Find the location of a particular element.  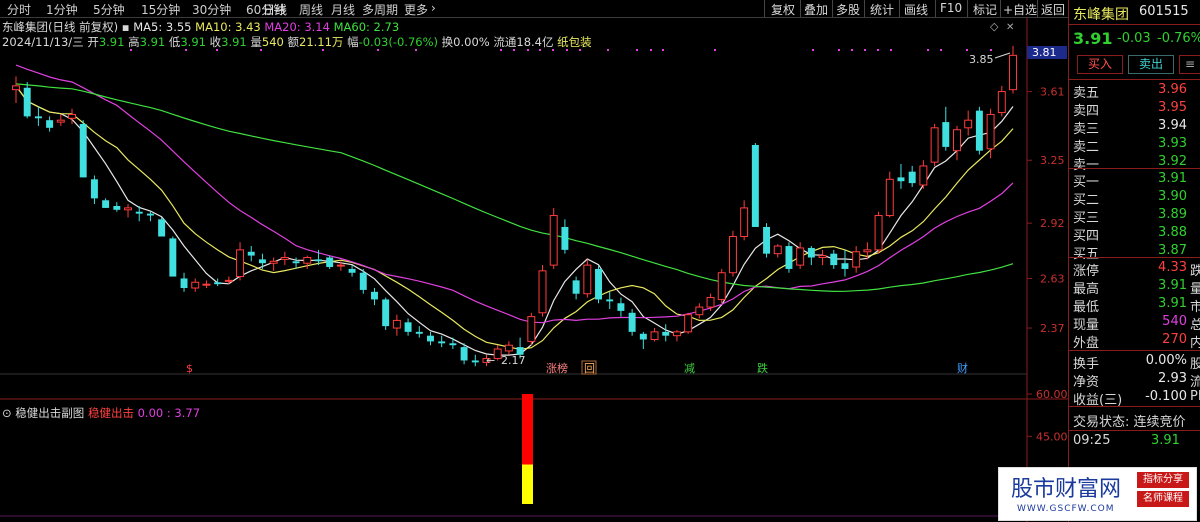

bid-row: 买四 3.88 is located at coordinates (1136, 234).